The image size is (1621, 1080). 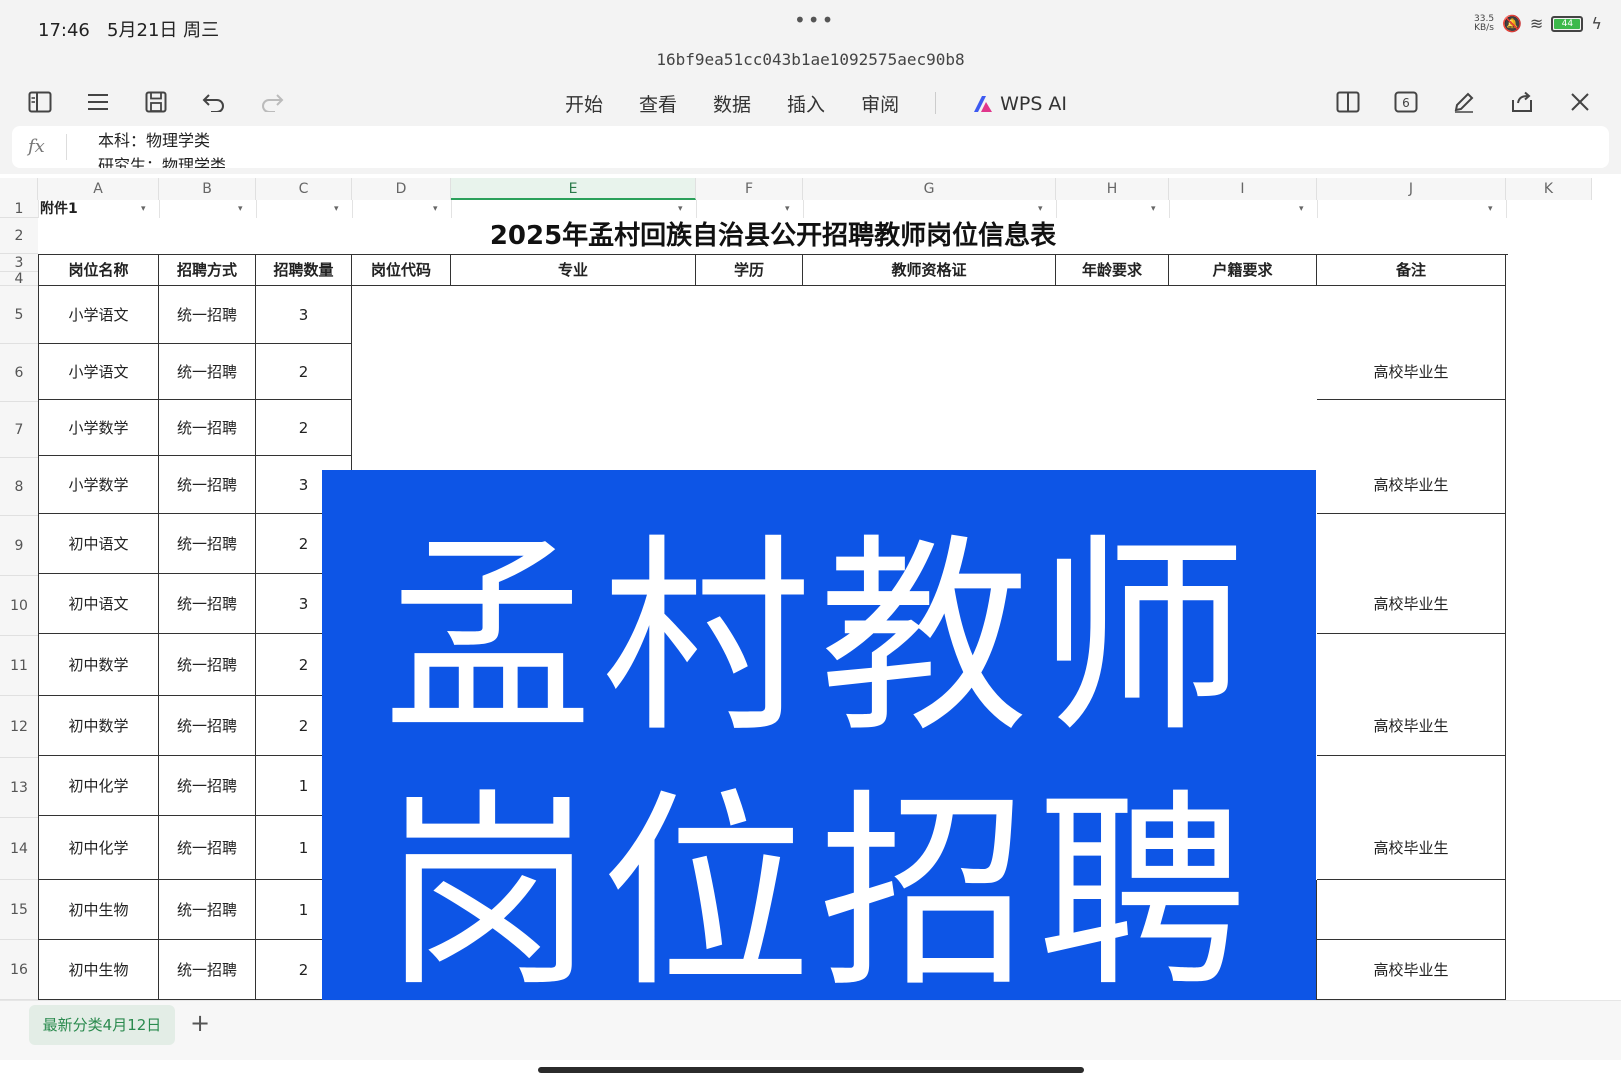 I want to click on column-title-j: 备注, so click(x=1411, y=270).